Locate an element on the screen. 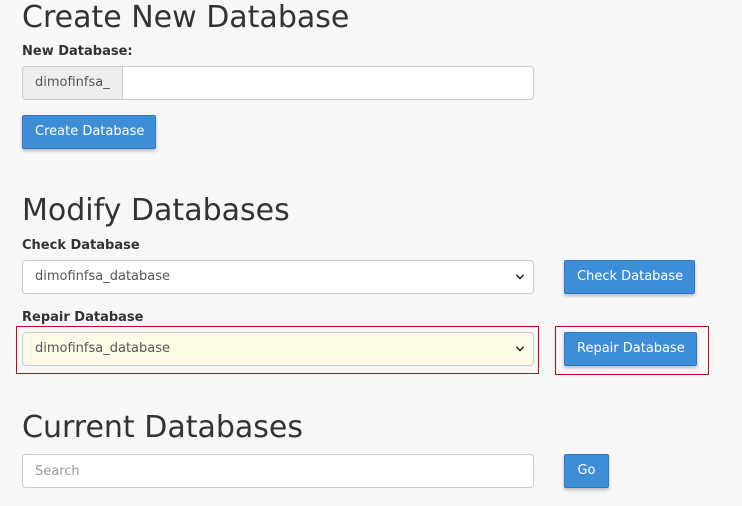  repair-database-button: Repair Database is located at coordinates (630, 349).